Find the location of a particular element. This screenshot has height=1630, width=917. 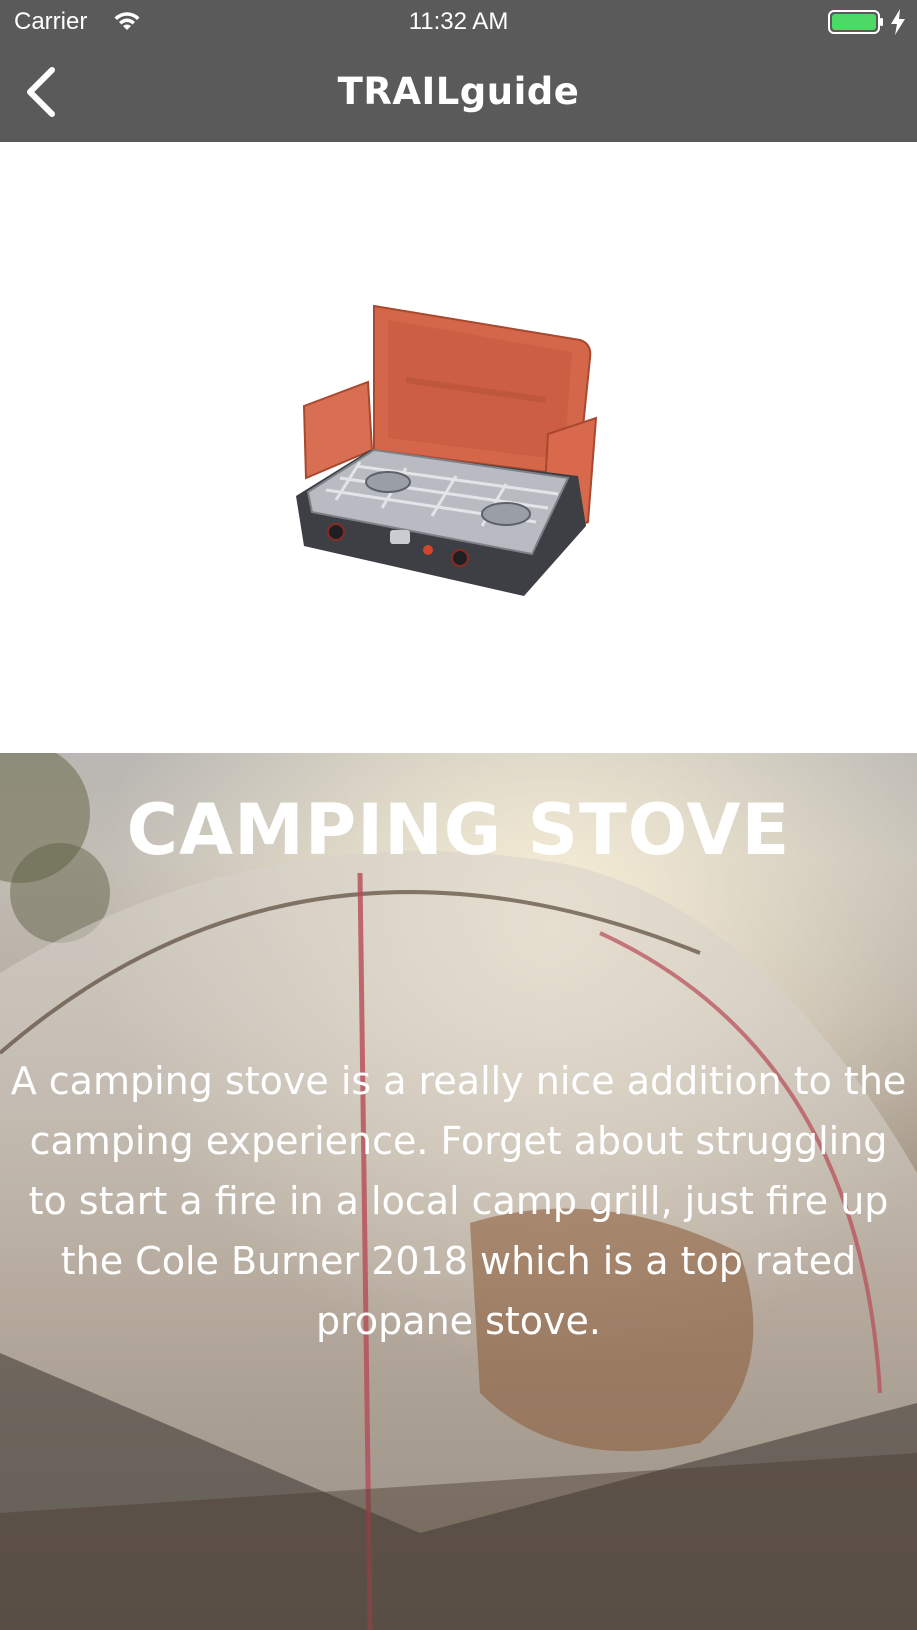

navigation-bar: TRAILguide is located at coordinates (458, 93).